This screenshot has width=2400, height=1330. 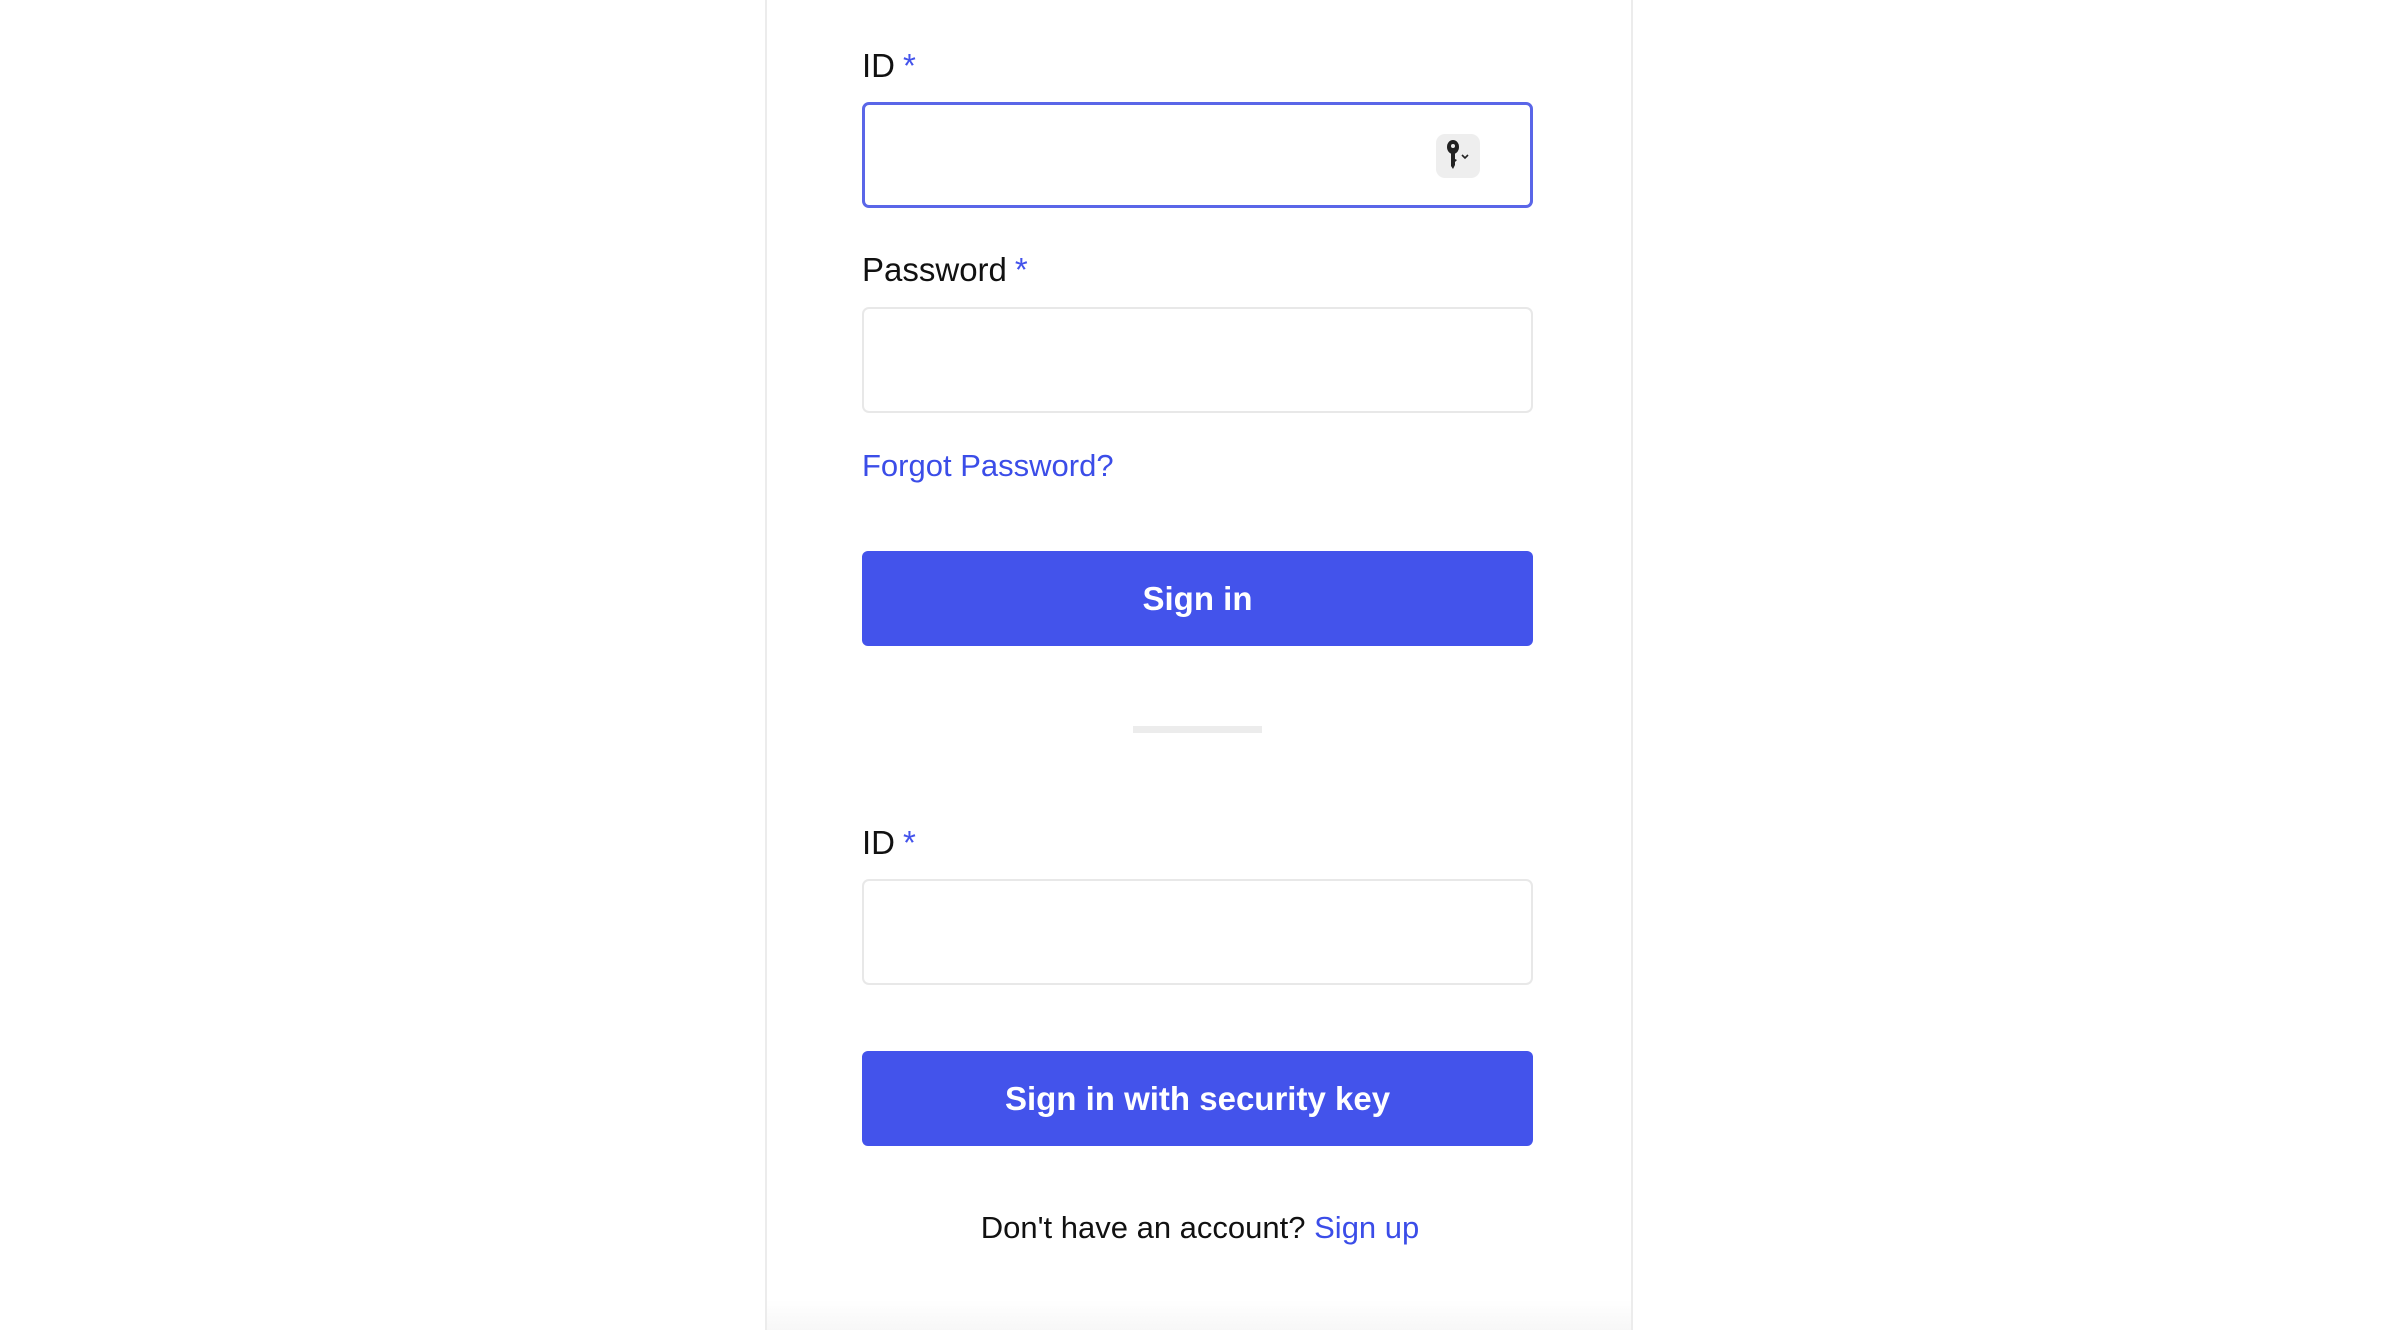 I want to click on id-input, so click(x=1197, y=155).